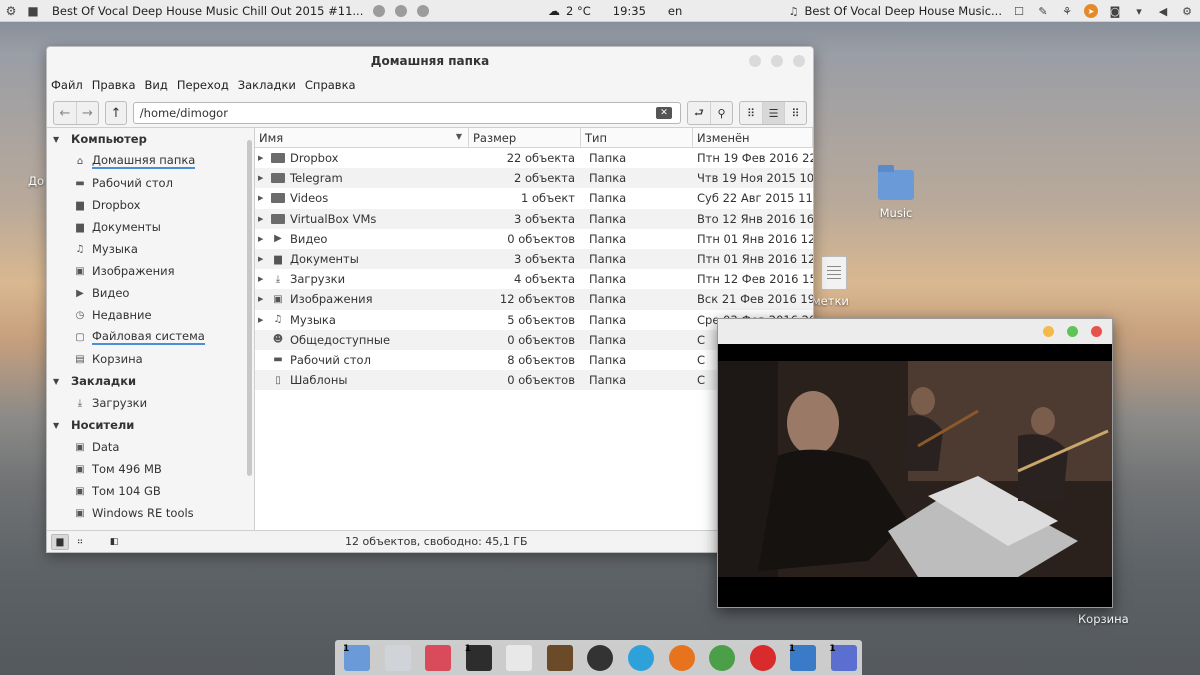 Image resolution: width=1200 pixels, height=675 pixels. What do you see at coordinates (150, 161) in the screenshot?
I see `sidebar-item: ⌂ Домашняя папка` at bounding box center [150, 161].